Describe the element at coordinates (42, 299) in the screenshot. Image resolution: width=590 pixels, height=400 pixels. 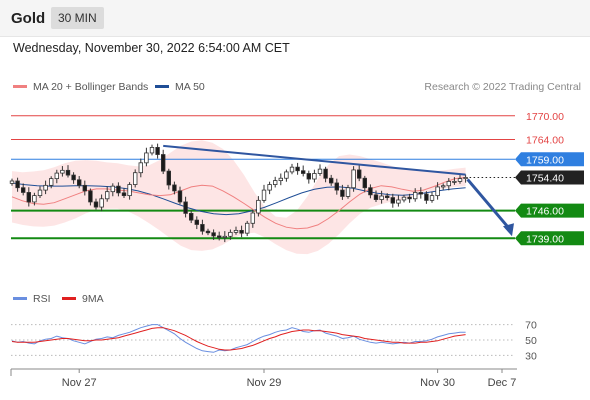
I see `rsi-legend-label: RSI` at that location.